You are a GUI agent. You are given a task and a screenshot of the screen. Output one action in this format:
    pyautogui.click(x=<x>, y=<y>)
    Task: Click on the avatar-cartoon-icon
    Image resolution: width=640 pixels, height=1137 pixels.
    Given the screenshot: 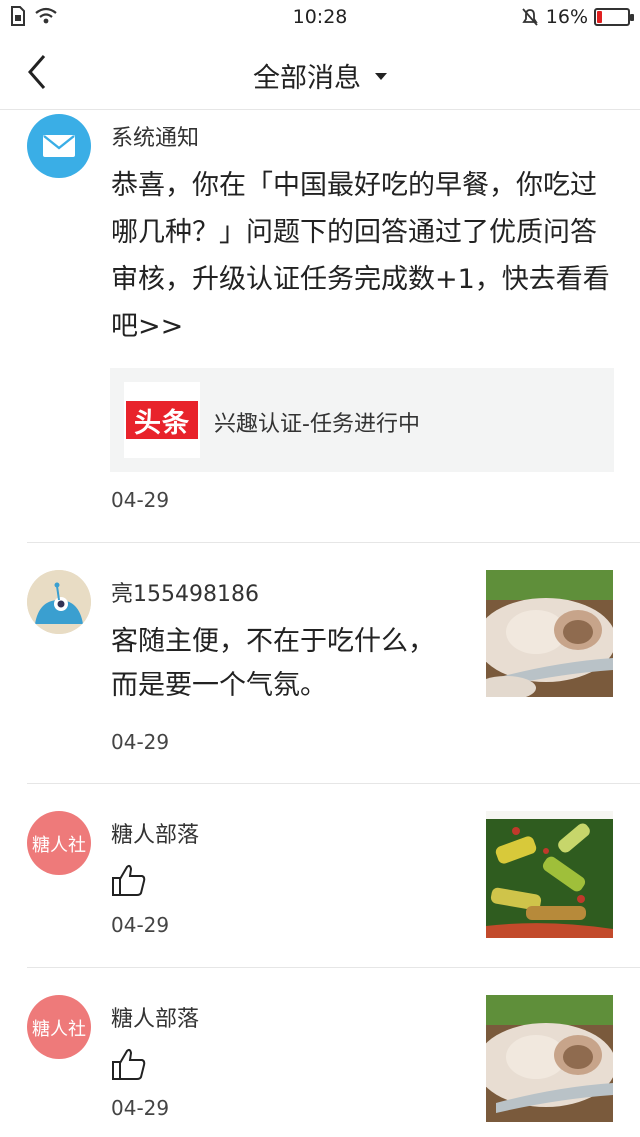 What is the action you would take?
    pyautogui.click(x=59, y=602)
    